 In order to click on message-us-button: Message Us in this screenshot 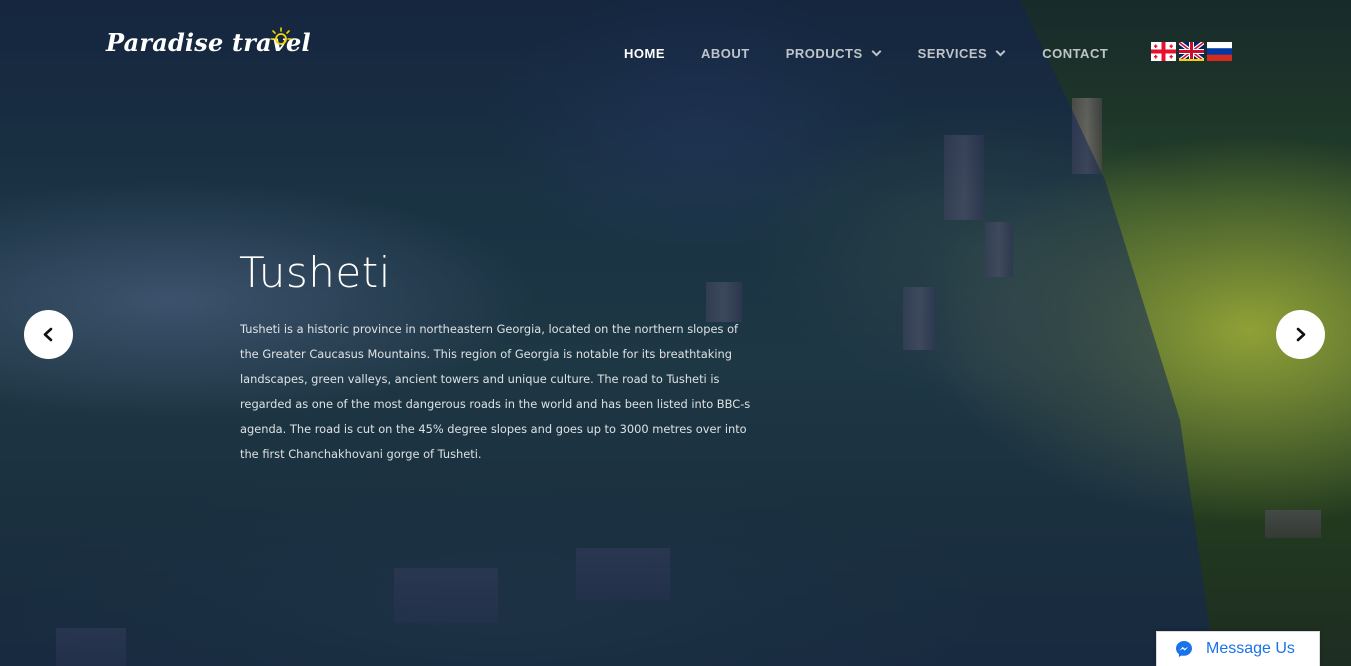, I will do `click(1238, 648)`.